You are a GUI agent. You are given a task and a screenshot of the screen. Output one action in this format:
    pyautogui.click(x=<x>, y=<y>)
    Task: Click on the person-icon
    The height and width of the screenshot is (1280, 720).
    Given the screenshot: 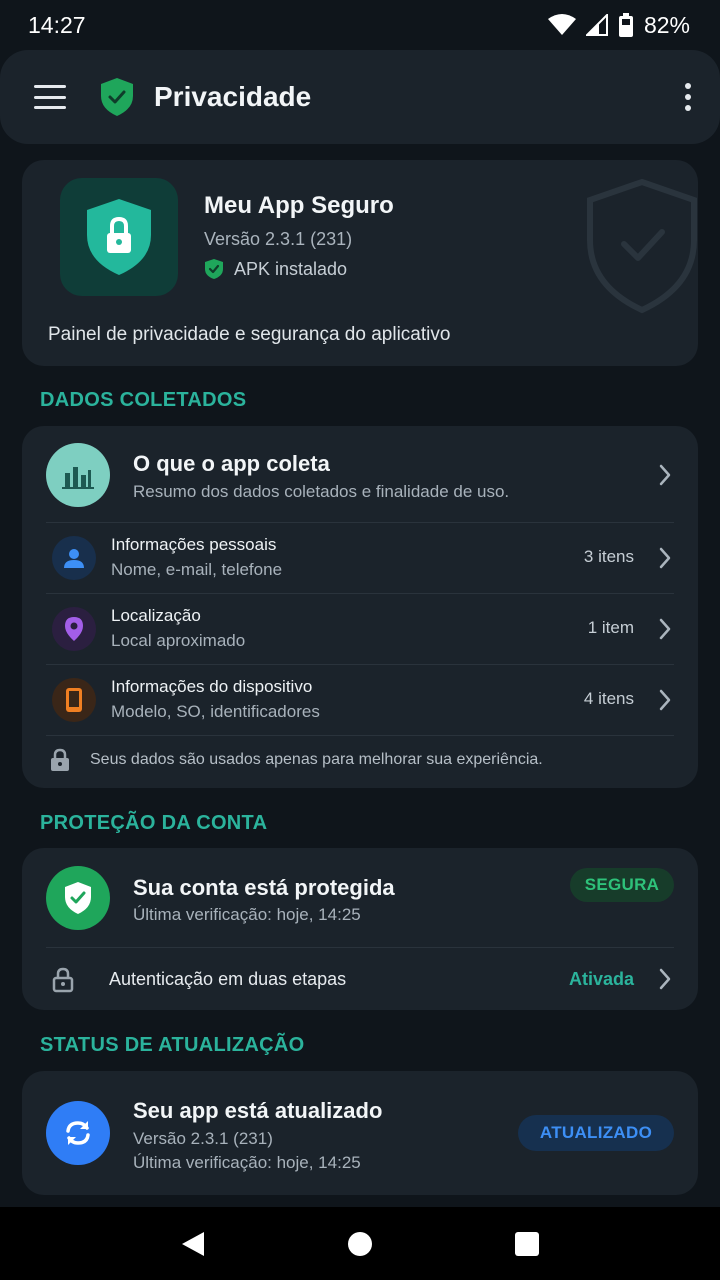 What is the action you would take?
    pyautogui.click(x=74, y=558)
    